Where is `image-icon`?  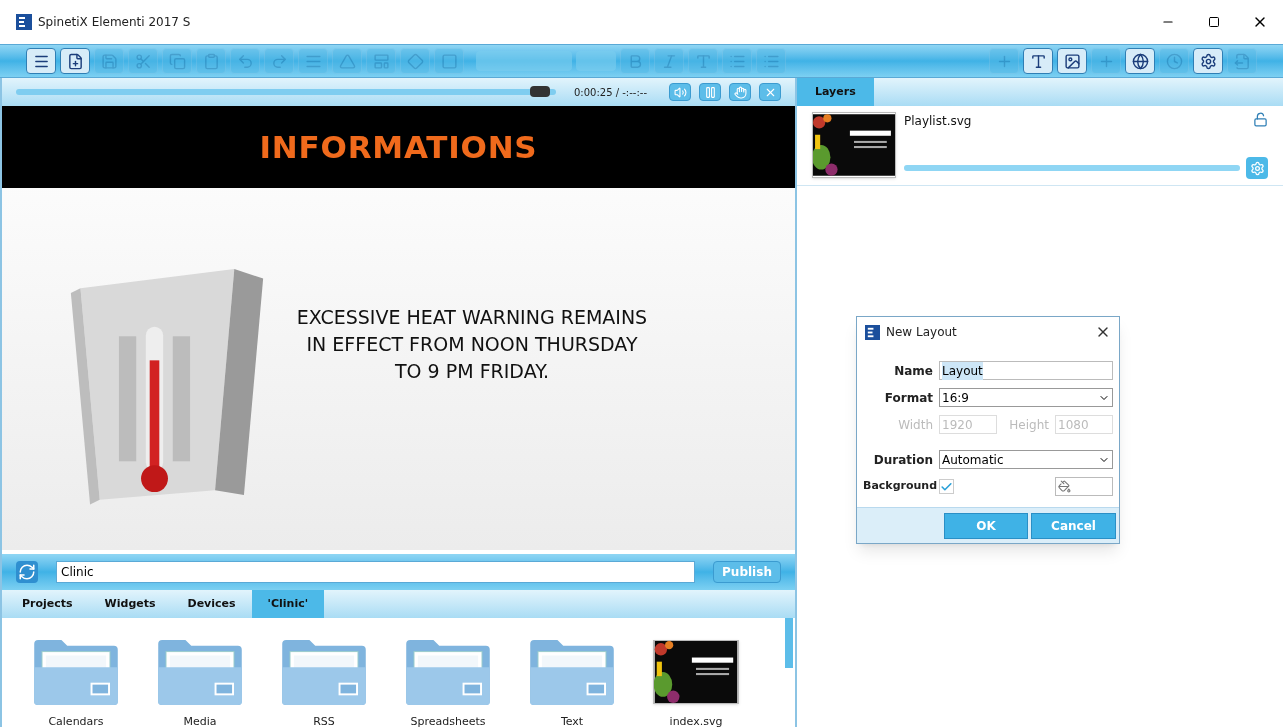
image-icon is located at coordinates (1072, 61).